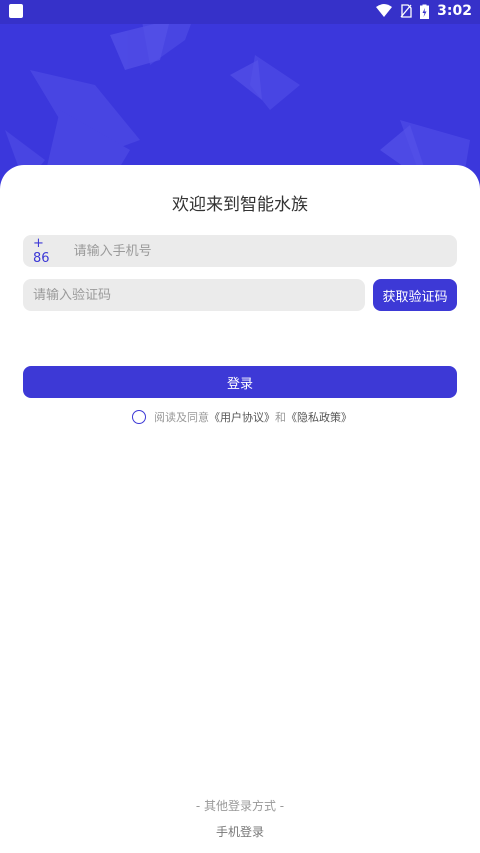 This screenshot has width=480, height=853. I want to click on agreement-radio, so click(139, 417).